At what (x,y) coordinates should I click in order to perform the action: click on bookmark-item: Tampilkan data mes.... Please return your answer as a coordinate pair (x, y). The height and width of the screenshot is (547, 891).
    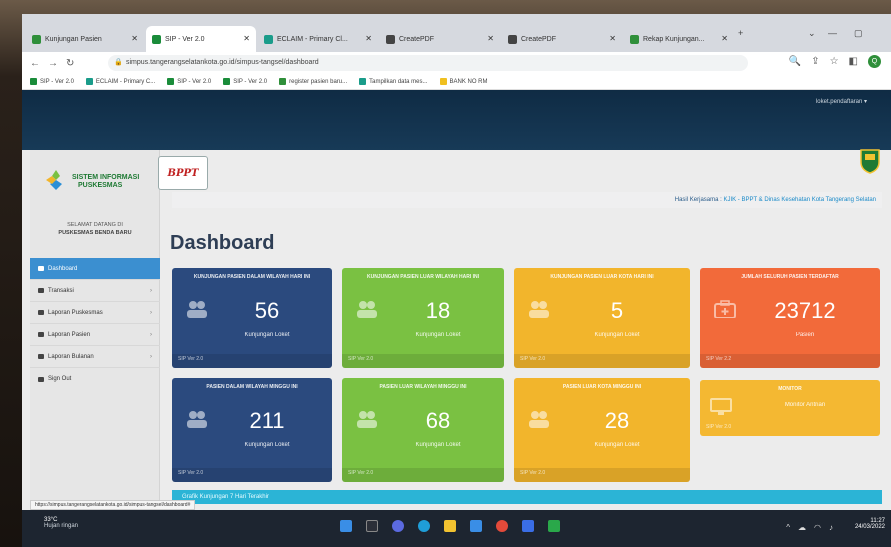
    Looking at the image, I should click on (393, 81).